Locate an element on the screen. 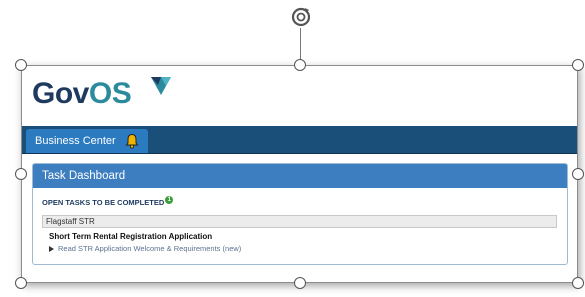 The image size is (585, 297). resize-handle-middle-right is located at coordinates (578, 174).